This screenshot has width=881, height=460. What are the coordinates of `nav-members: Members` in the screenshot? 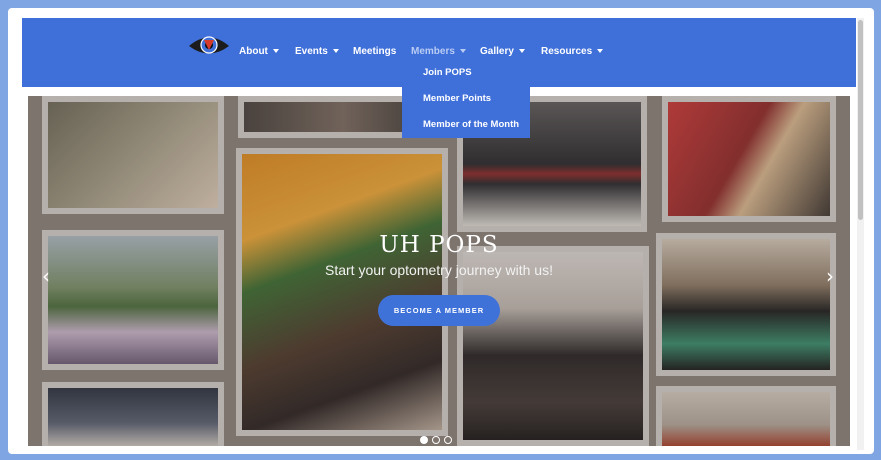 It's located at (438, 51).